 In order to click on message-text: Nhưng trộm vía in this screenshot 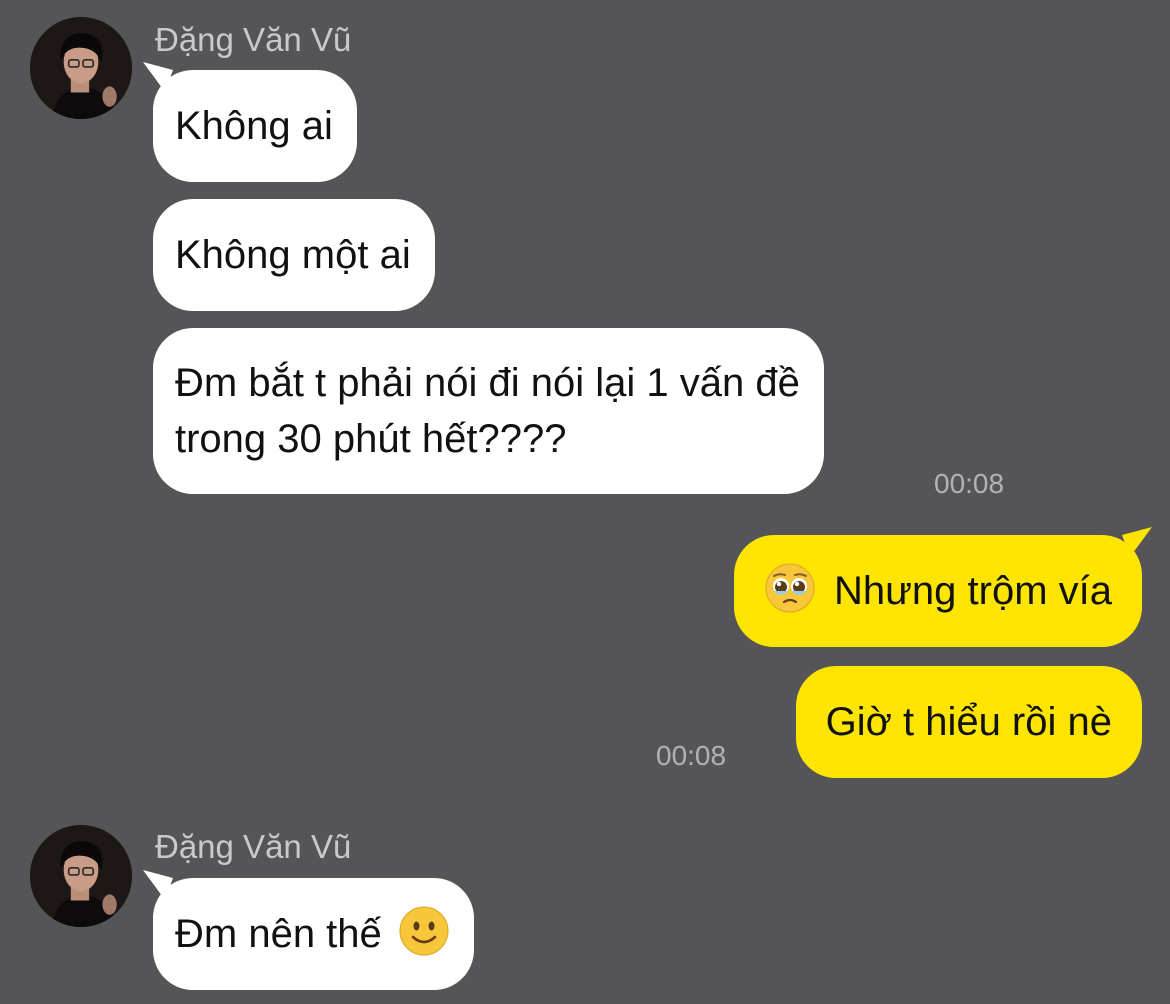, I will do `click(973, 591)`.